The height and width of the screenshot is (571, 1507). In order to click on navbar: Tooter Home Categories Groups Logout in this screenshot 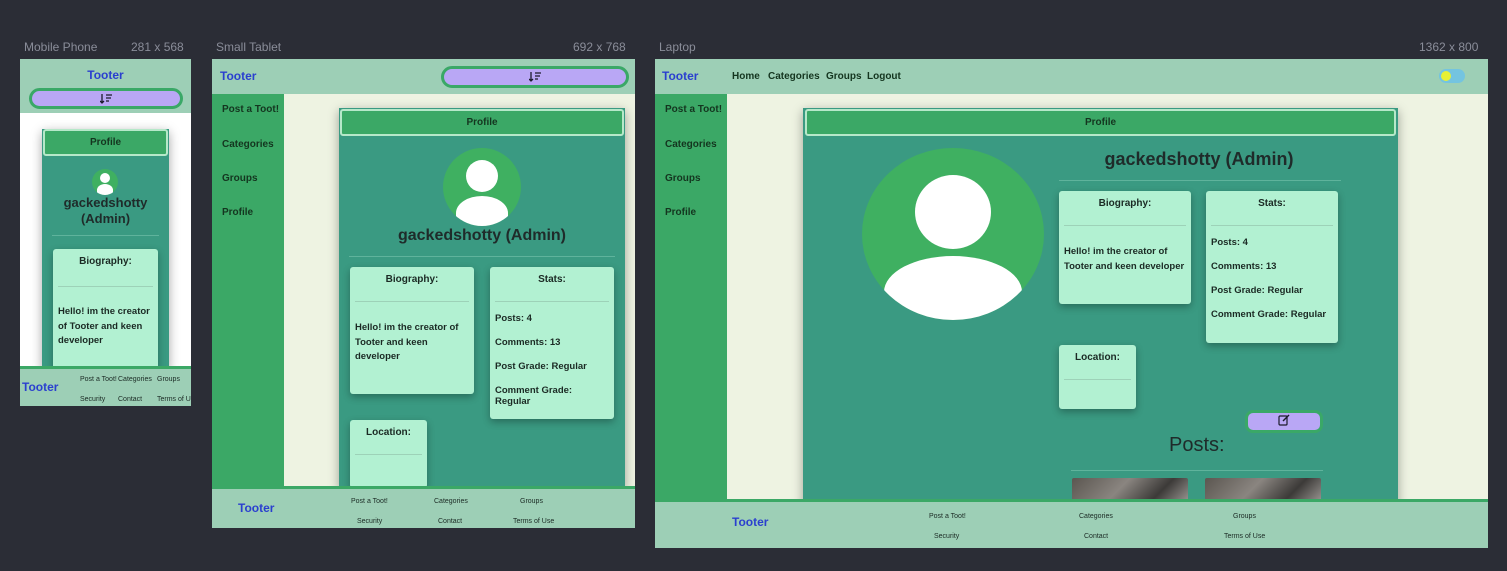, I will do `click(1071, 76)`.